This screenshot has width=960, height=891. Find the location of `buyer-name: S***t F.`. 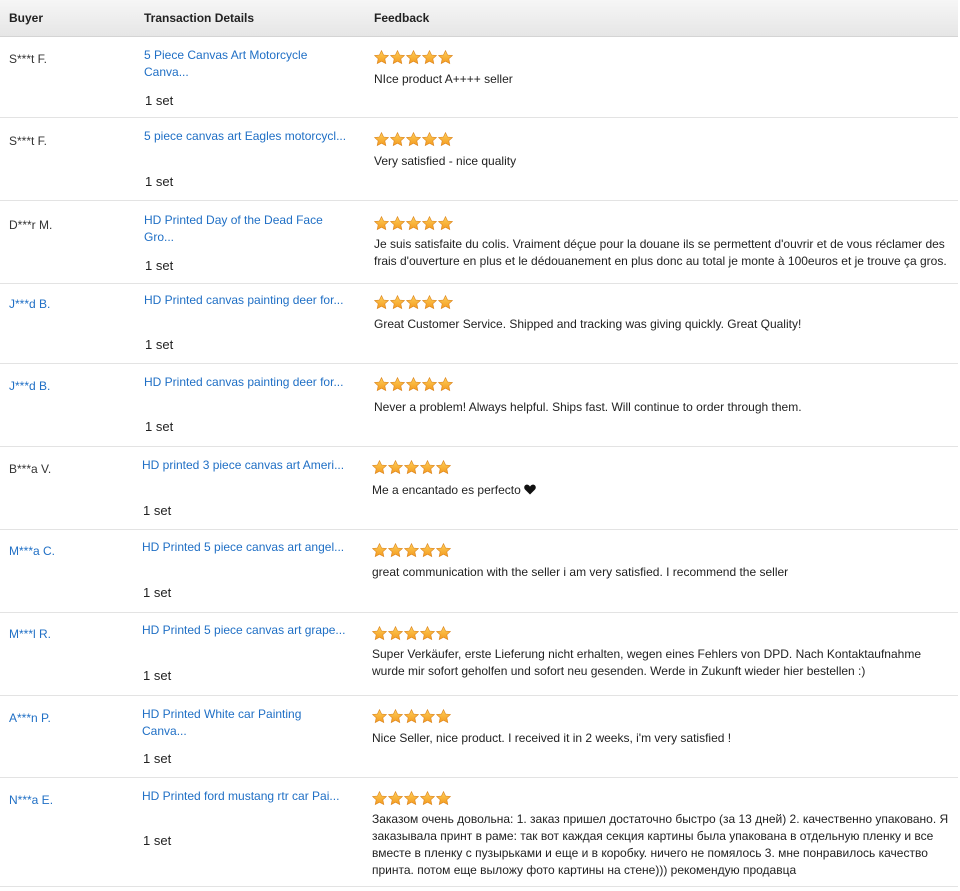

buyer-name: S***t F. is located at coordinates (28, 141).